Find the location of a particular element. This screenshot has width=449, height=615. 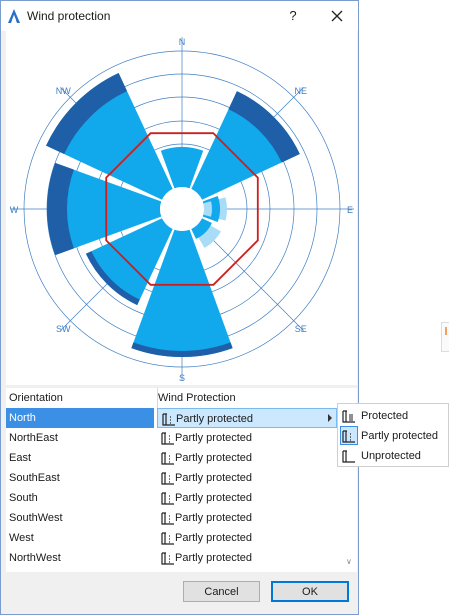

table-row: NorthWest Partly protected is located at coordinates (181, 558).